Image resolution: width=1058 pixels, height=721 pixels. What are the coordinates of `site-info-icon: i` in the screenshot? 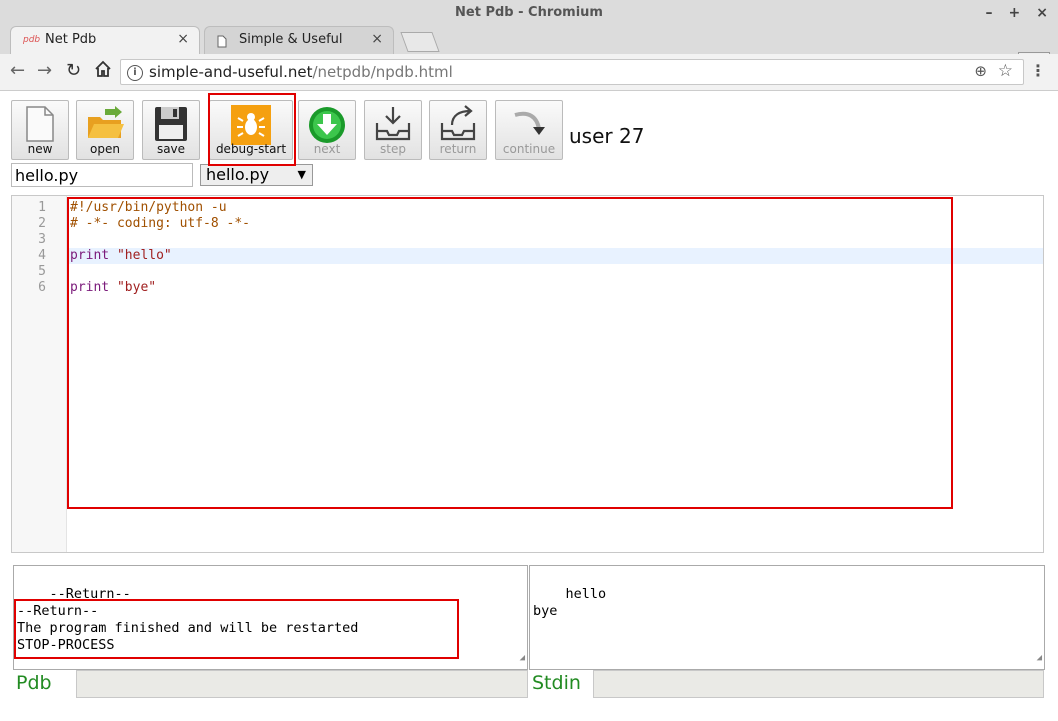 It's located at (135, 73).